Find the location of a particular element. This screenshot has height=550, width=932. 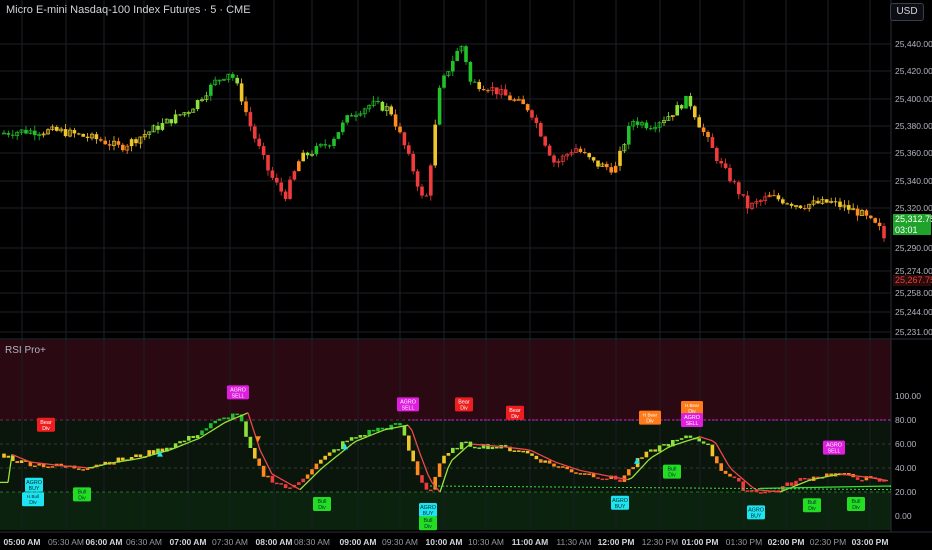

signal-label: AGROBUY is located at coordinates (34, 484).